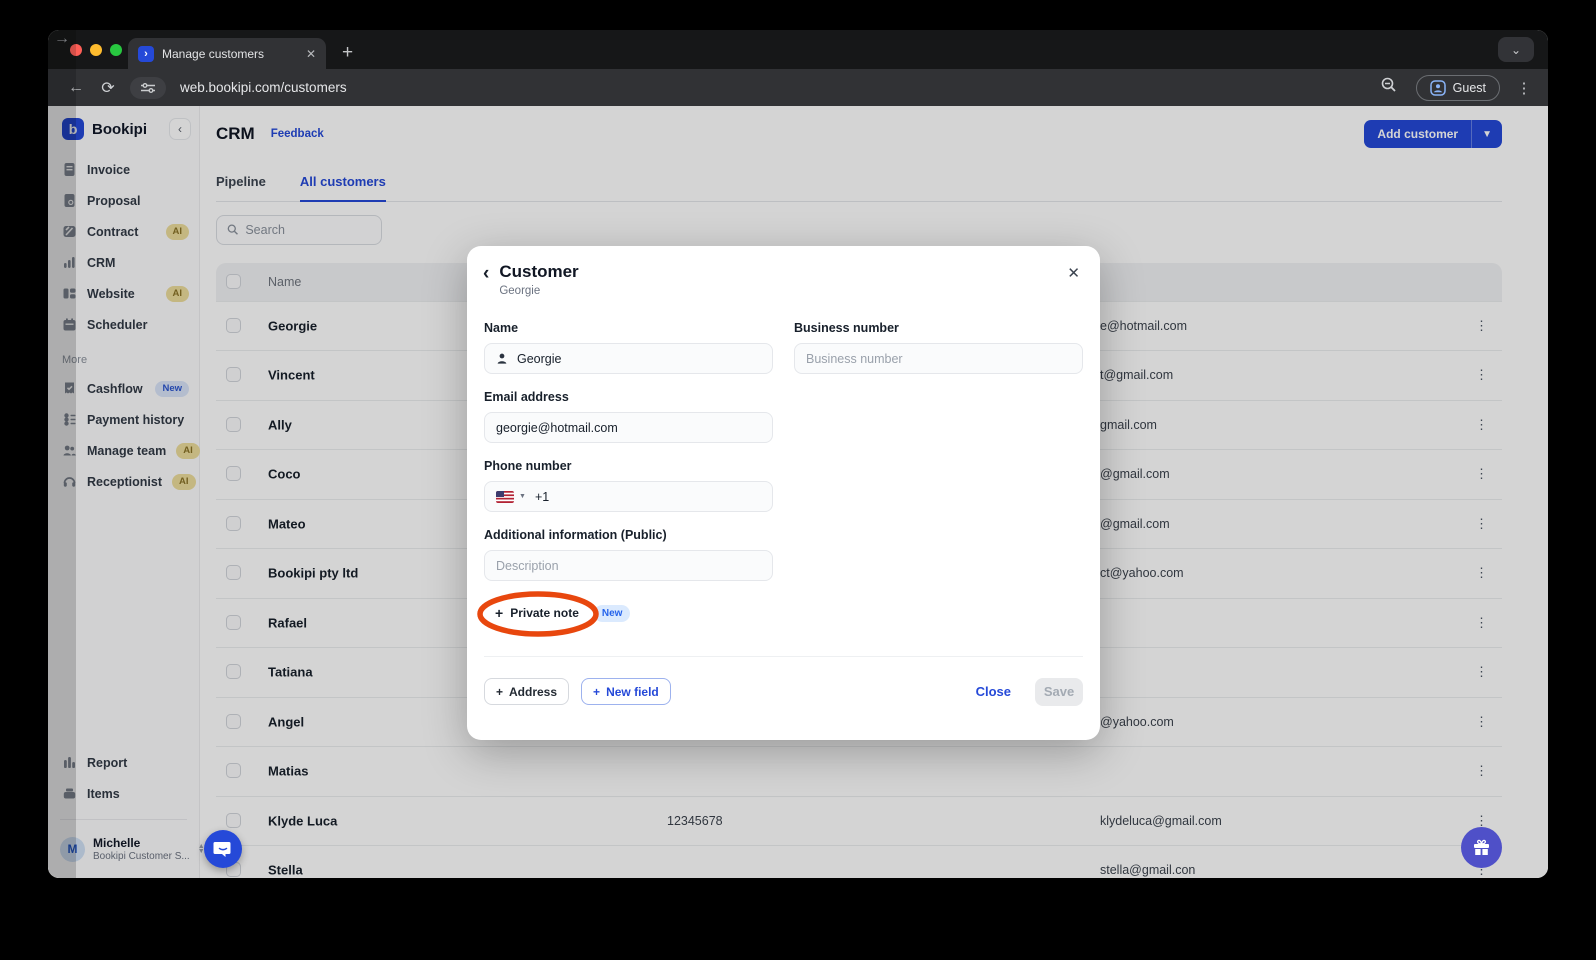 This screenshot has width=1596, height=960. What do you see at coordinates (993, 691) in the screenshot?
I see `close-button: Close` at bounding box center [993, 691].